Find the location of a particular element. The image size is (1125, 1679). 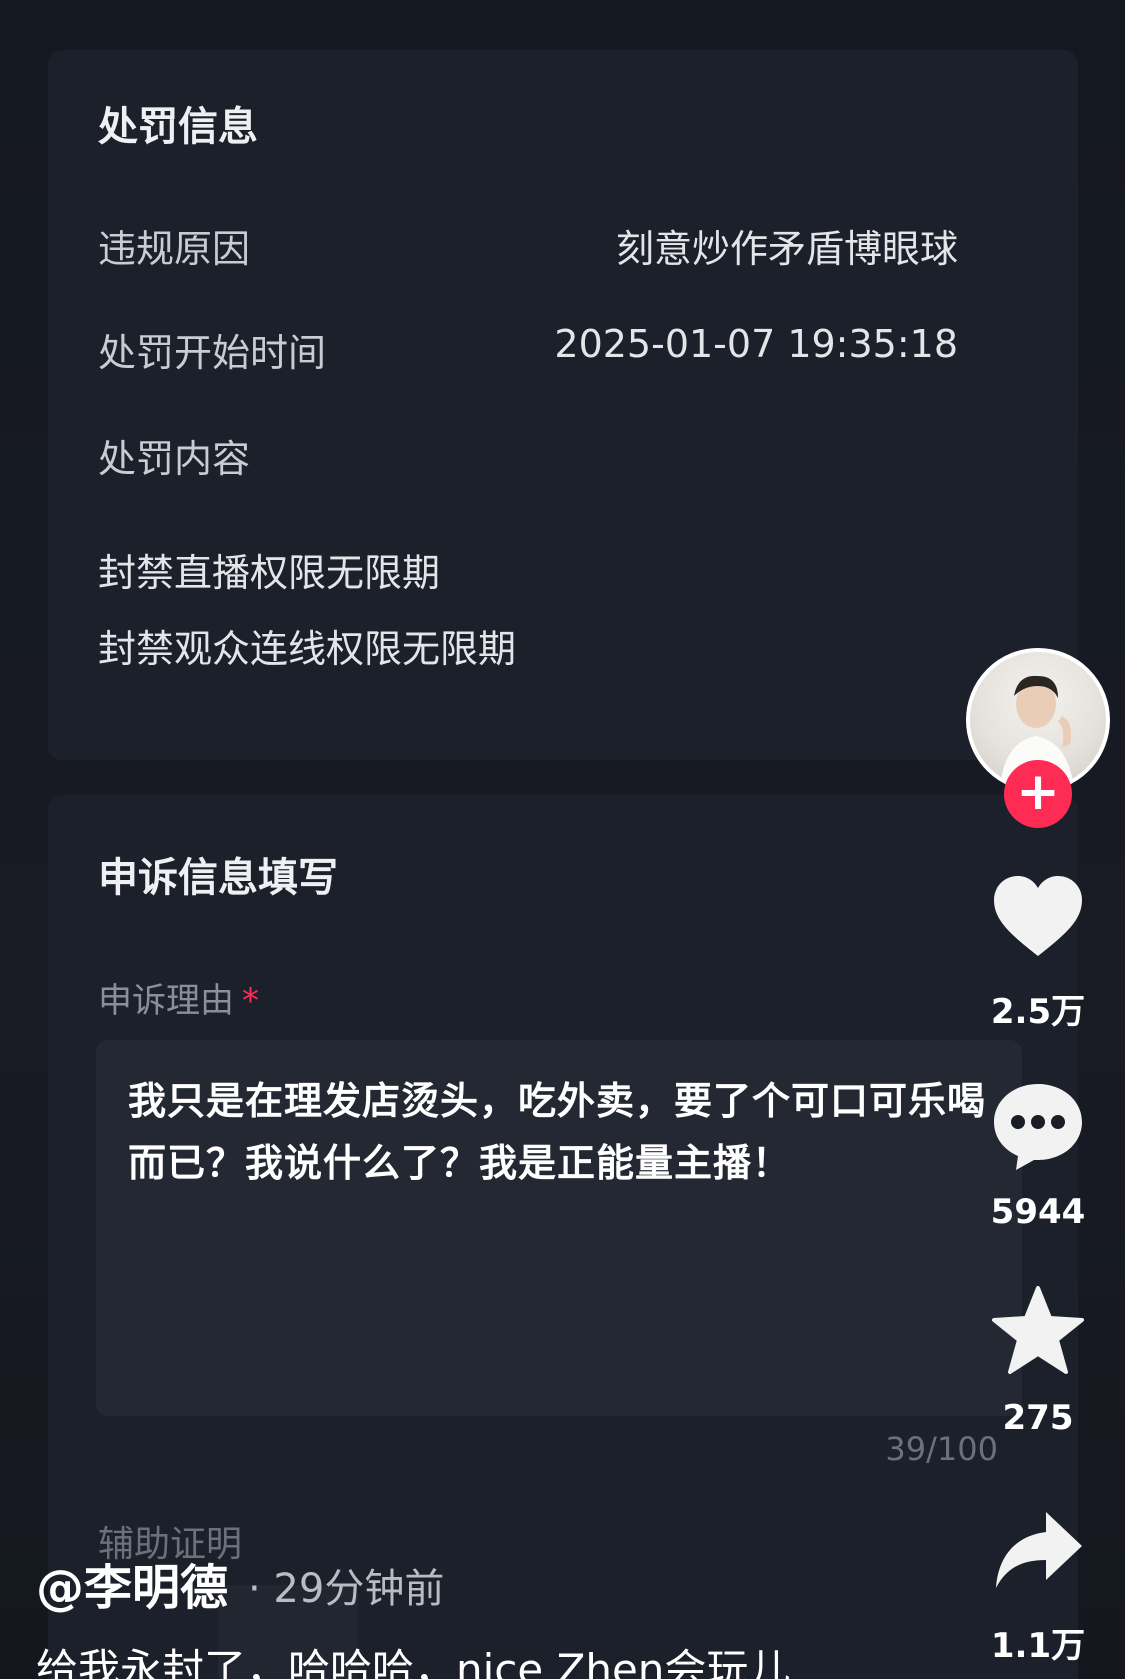

penalty-title: 处罚信息 is located at coordinates (178, 127).